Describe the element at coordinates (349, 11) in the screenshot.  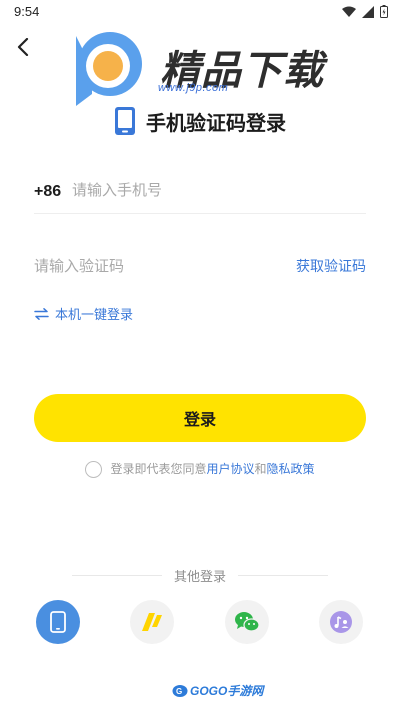
I see `wifi-icon` at that location.